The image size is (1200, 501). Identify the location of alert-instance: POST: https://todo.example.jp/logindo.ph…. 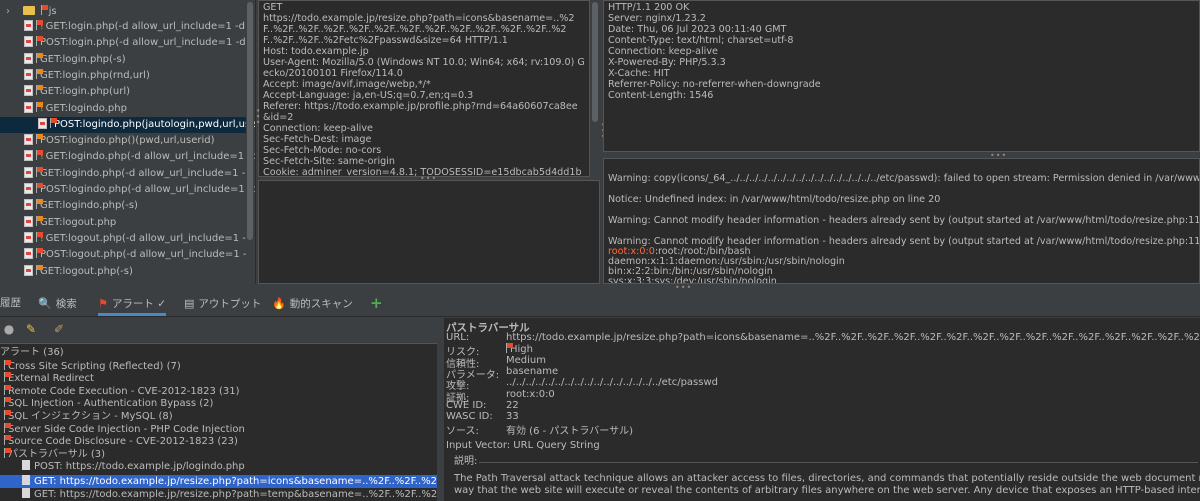
(218, 466).